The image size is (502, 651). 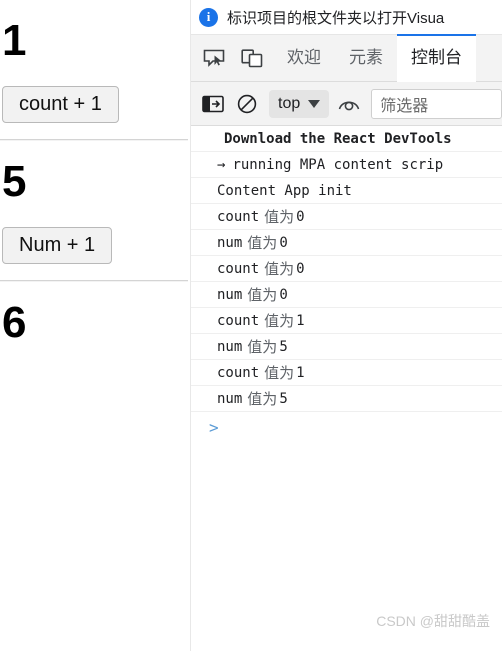 I want to click on console-row-prefix: →, so click(x=221, y=164).